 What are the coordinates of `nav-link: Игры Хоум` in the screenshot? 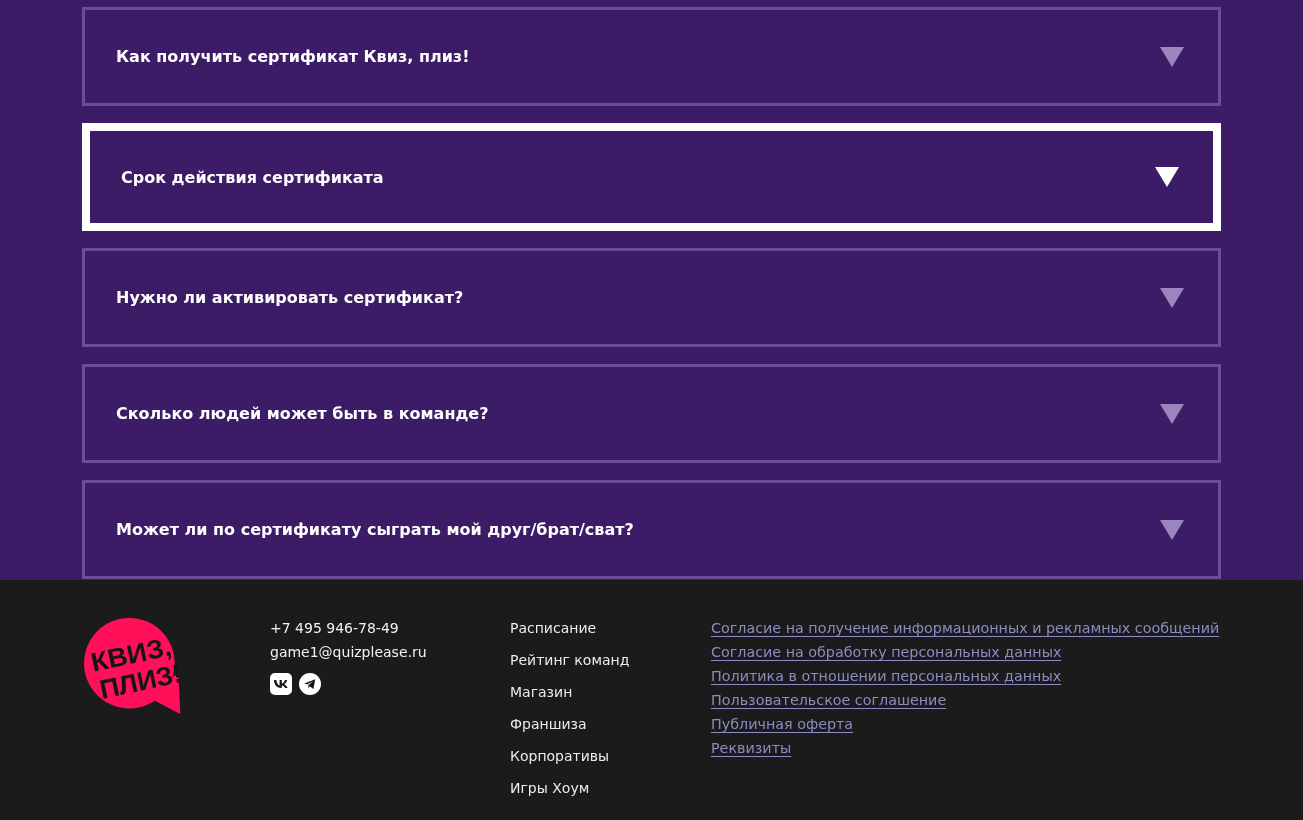 It's located at (550, 788).